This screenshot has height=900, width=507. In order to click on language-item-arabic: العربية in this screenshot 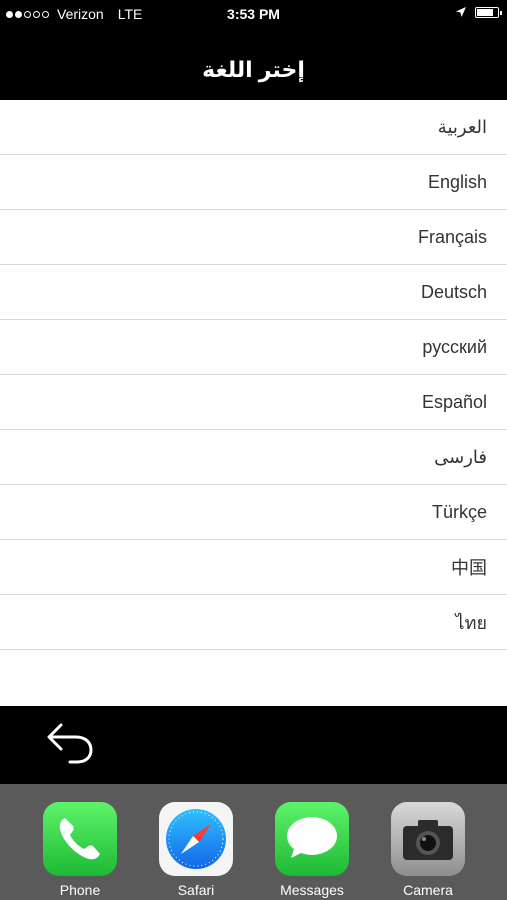, I will do `click(253, 127)`.